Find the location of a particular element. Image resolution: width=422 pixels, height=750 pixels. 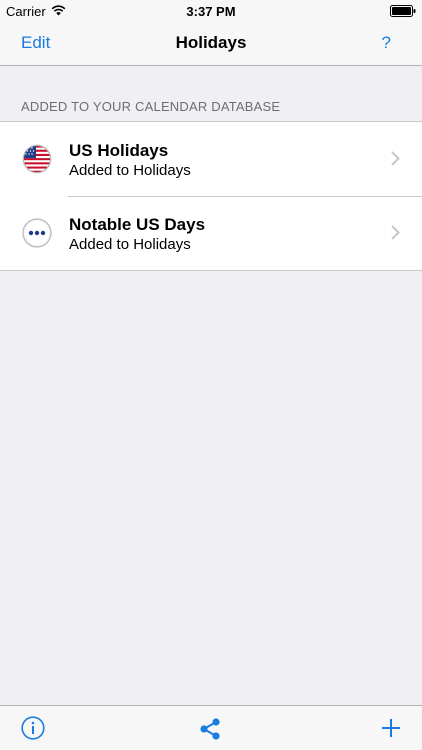

navigation-bar: Edit Holidays ? is located at coordinates (211, 44).